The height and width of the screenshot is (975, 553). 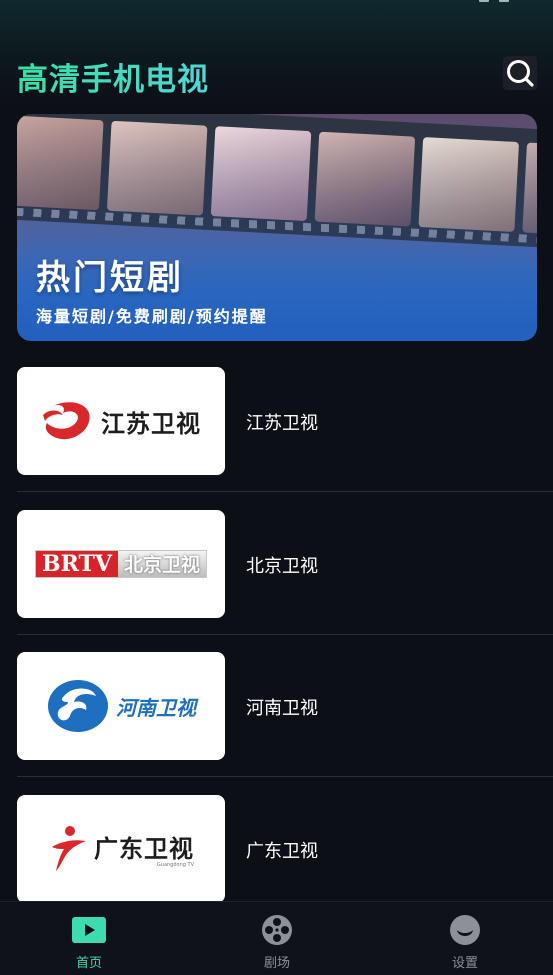 What do you see at coordinates (282, 566) in the screenshot?
I see `channel-name: 北京卫视` at bounding box center [282, 566].